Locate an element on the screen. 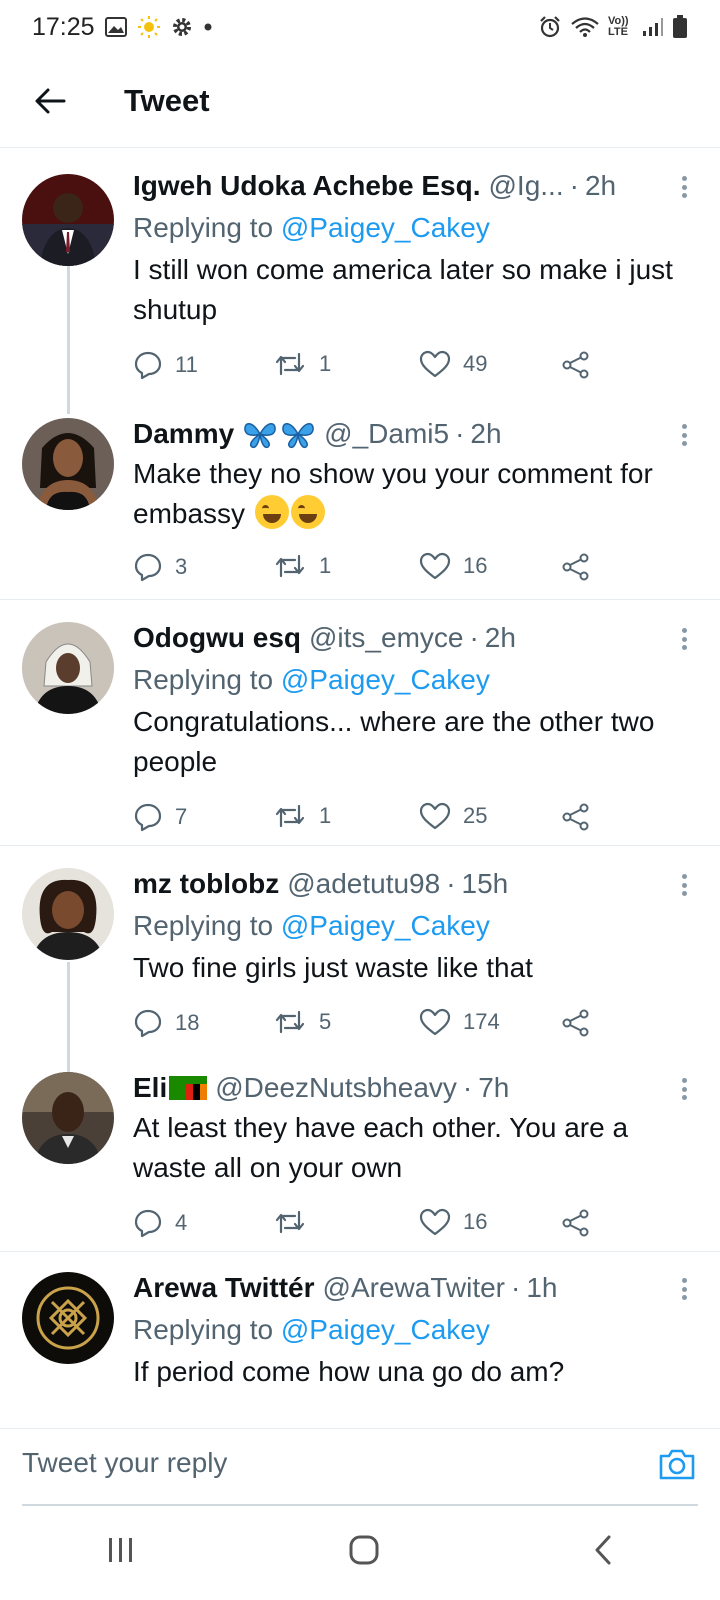 This screenshot has width=720, height=1600. retweet-button: 5 is located at coordinates (302, 1022).